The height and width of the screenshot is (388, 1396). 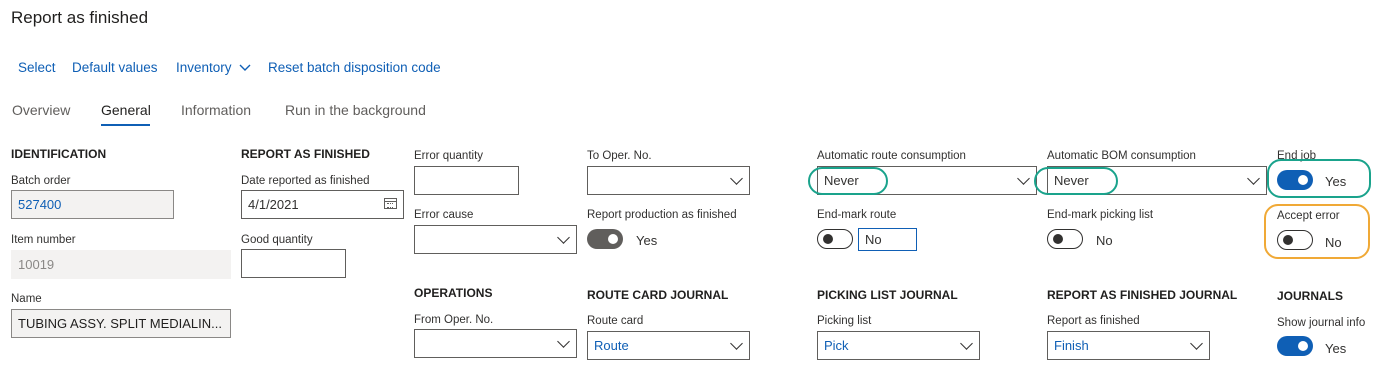 I want to click on route-card-value: Route, so click(x=611, y=345).